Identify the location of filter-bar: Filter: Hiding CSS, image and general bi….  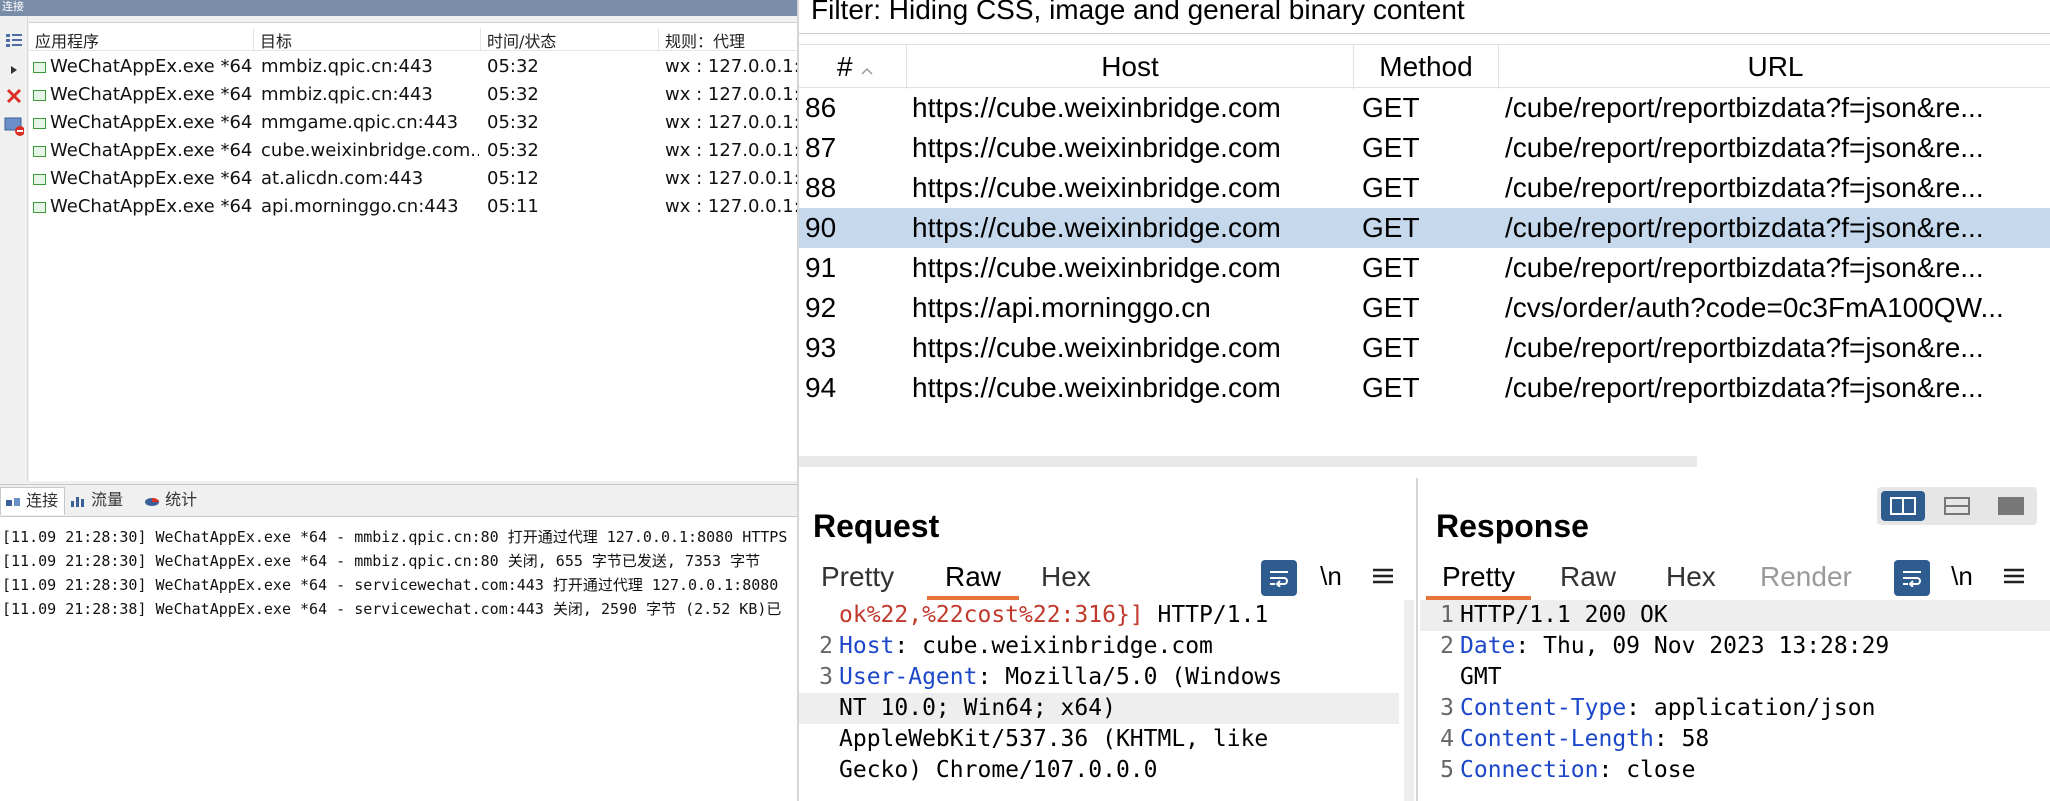
(1424, 17).